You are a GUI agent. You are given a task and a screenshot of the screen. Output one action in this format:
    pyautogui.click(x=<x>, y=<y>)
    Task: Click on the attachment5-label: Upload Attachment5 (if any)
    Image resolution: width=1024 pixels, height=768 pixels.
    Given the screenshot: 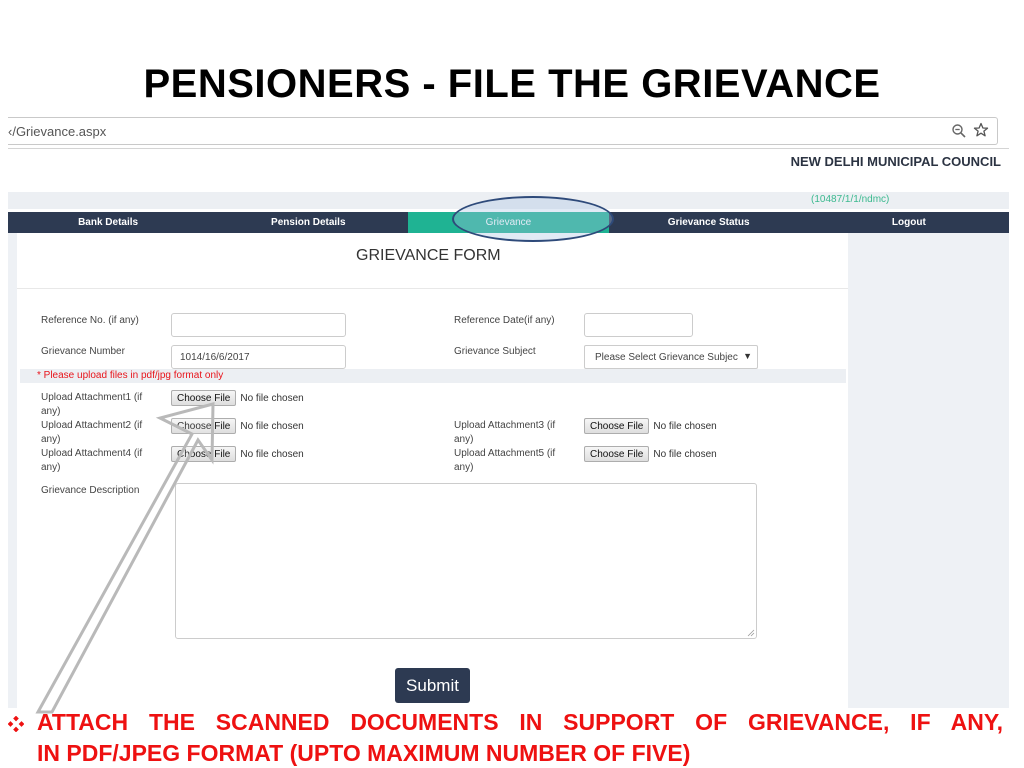 What is the action you would take?
    pyautogui.click(x=505, y=460)
    